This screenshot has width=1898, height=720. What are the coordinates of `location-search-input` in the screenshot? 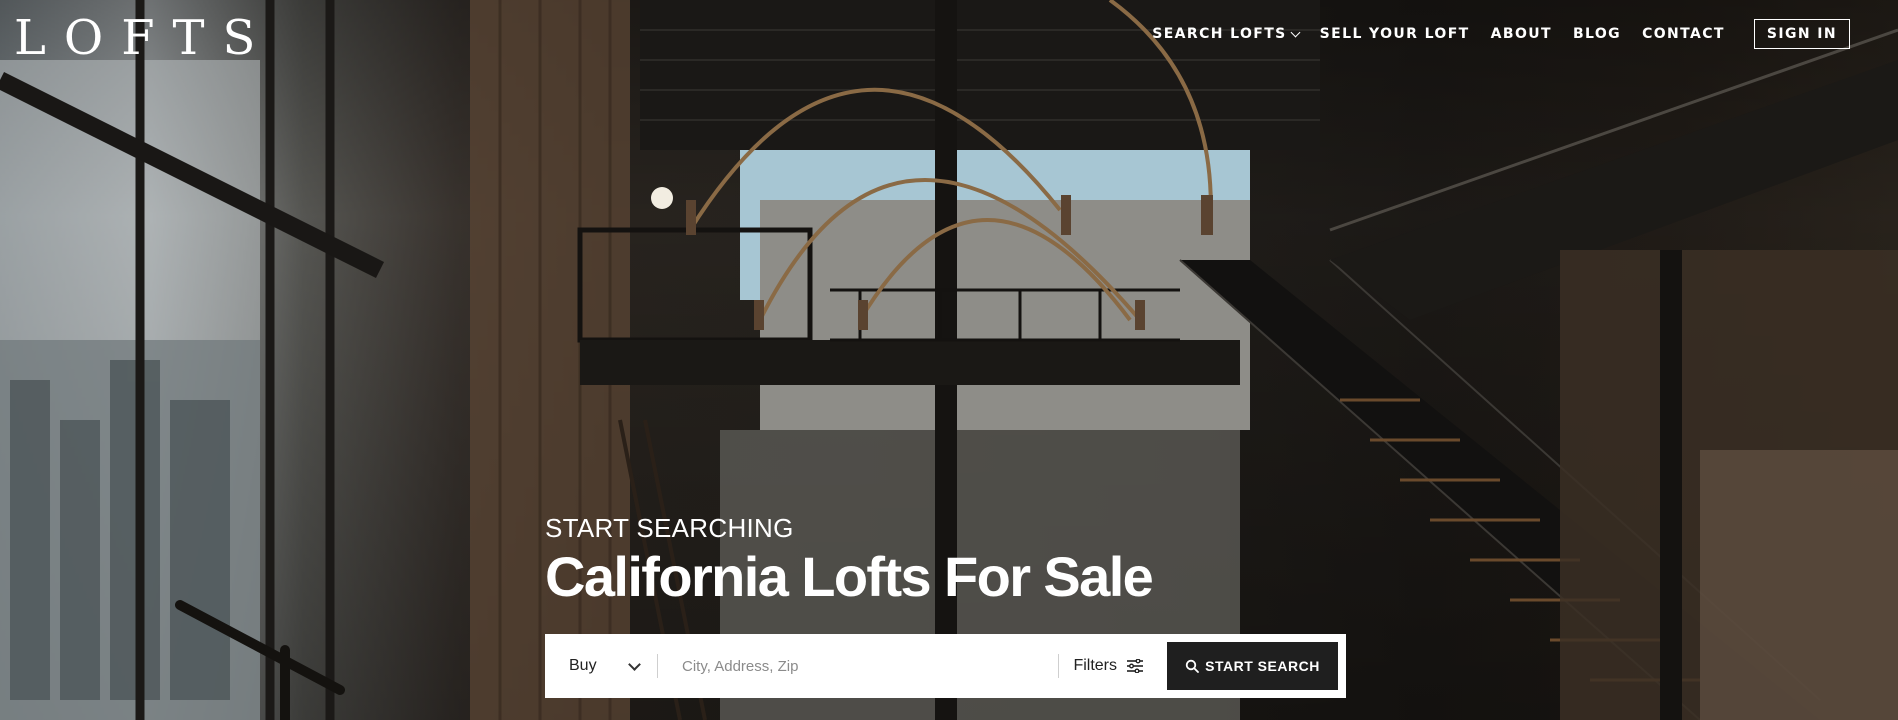 It's located at (858, 666).